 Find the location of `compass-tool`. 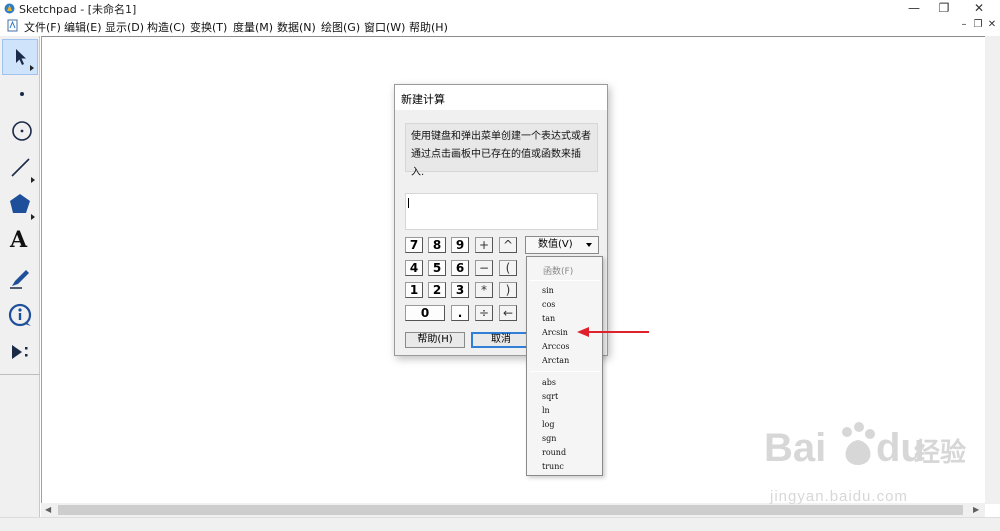

compass-tool is located at coordinates (20, 131).